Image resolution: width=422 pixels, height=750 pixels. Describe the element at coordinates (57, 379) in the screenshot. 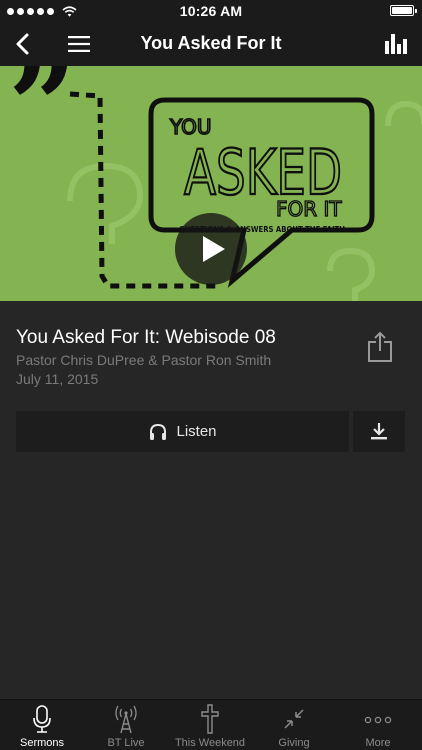

I see `episode-date: July 11, 2015` at that location.